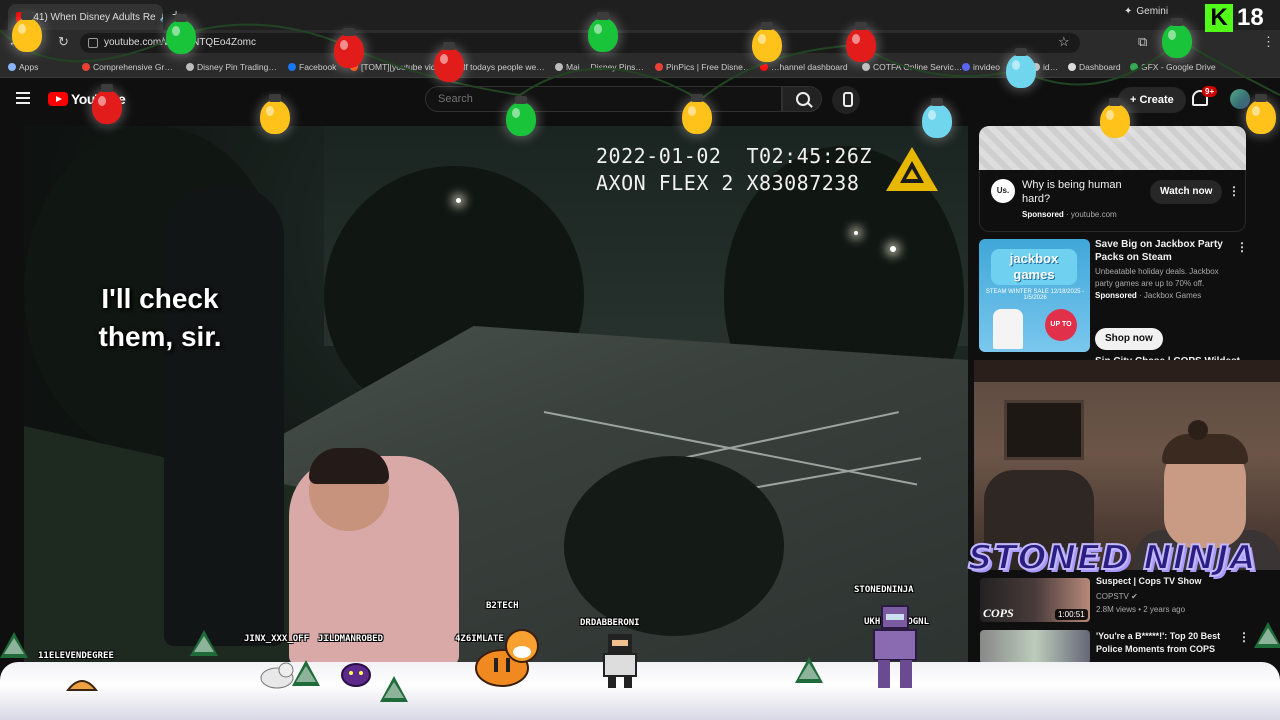 Image resolution: width=1280 pixels, height=720 pixels. I want to click on watch-now-button: Watch now, so click(1186, 192).